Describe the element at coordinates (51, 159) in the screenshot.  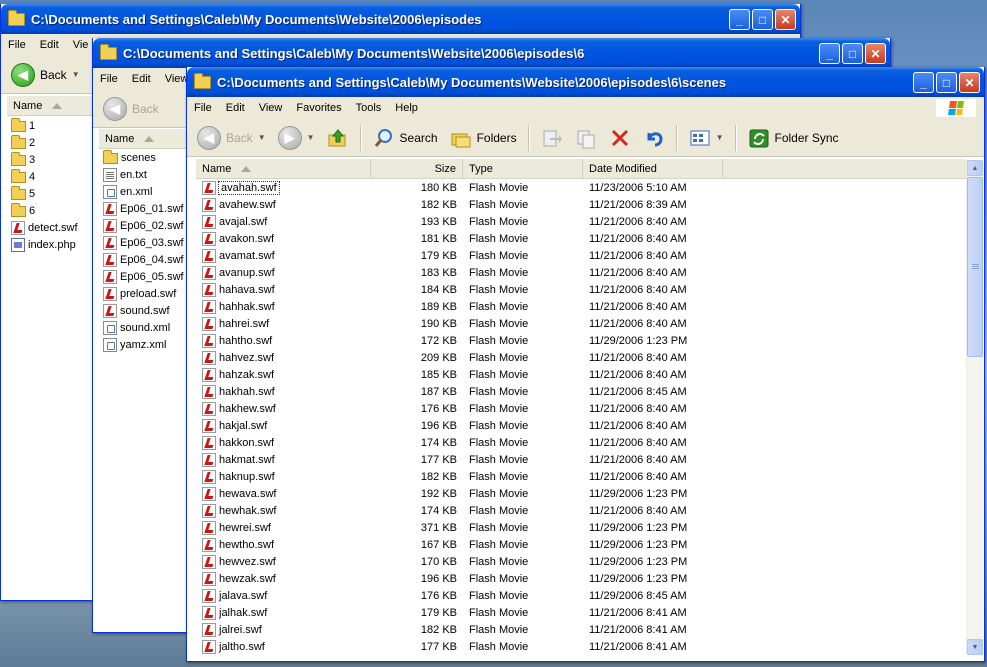
I see `list-item: 3` at that location.